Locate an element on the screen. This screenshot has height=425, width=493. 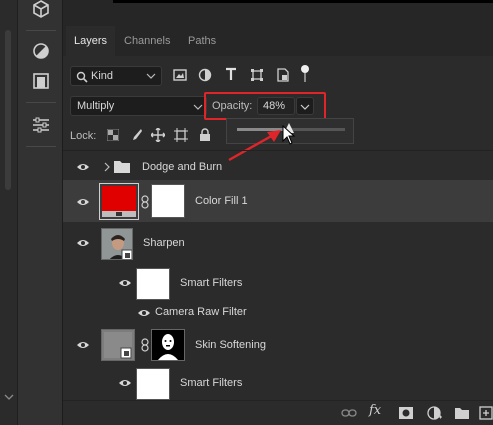
panel-icon-strip is located at coordinates (40, 212).